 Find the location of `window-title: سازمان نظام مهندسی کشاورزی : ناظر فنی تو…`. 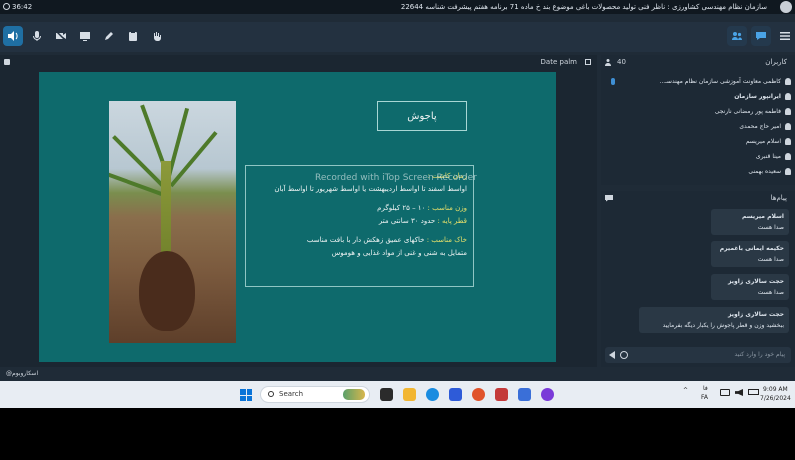

window-title: سازمان نظام مهندسی کشاورزی : ناظر فنی تو… is located at coordinates (583, 7).